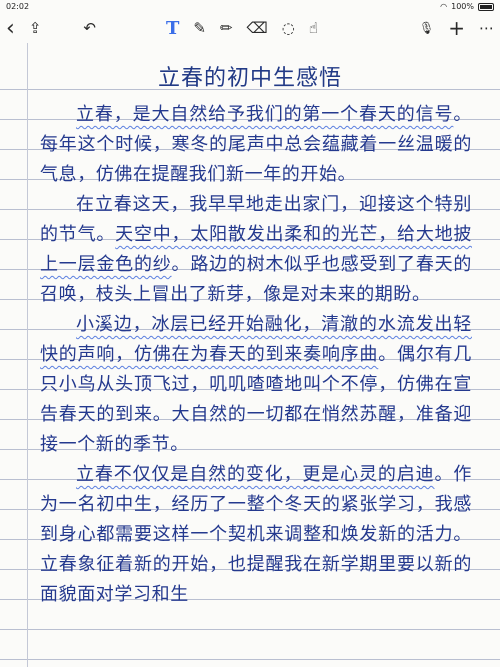 The width and height of the screenshot is (500, 667). Describe the element at coordinates (255, 474) in the screenshot. I see `highlighted-text: 立春不仅仅是自然的变化，更是心灵的启迪` at that location.